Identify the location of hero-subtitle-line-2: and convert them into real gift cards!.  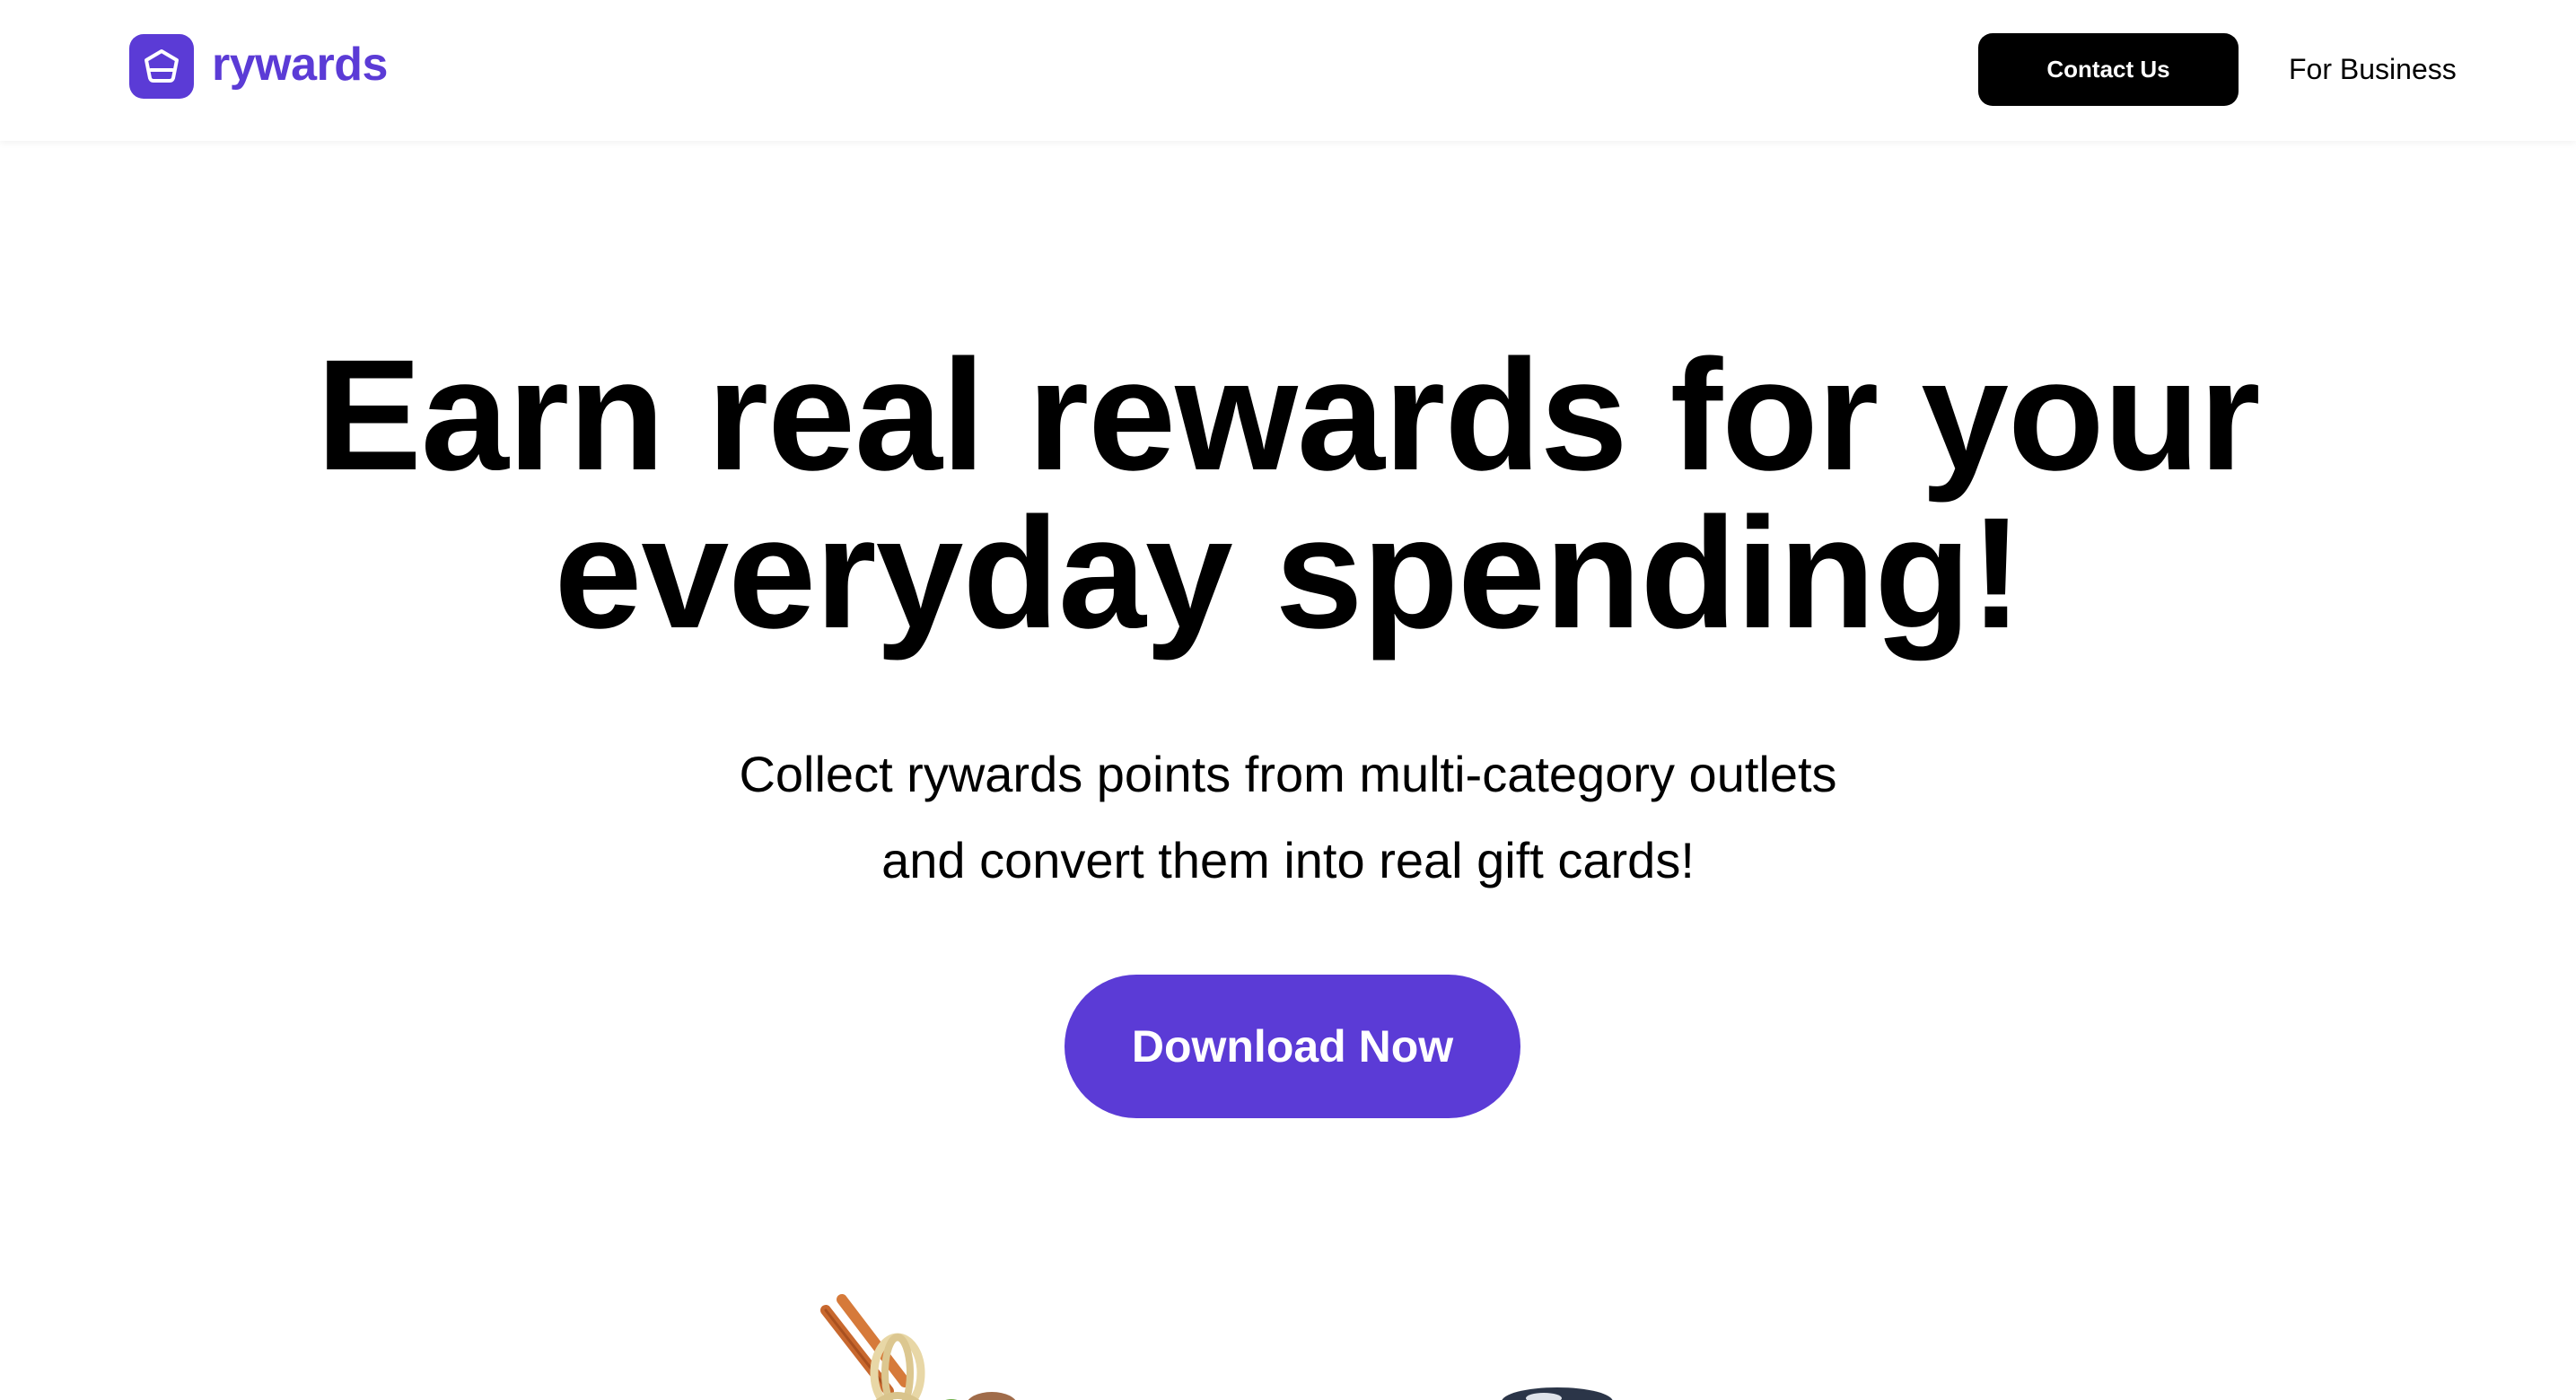
(1288, 860).